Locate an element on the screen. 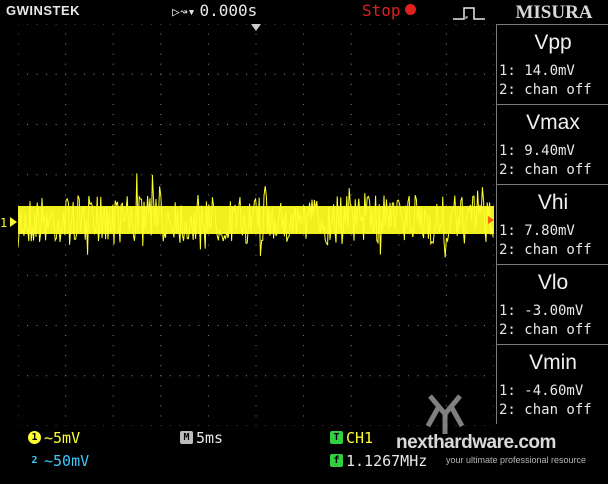  measure-name: Vmax is located at coordinates (553, 122).